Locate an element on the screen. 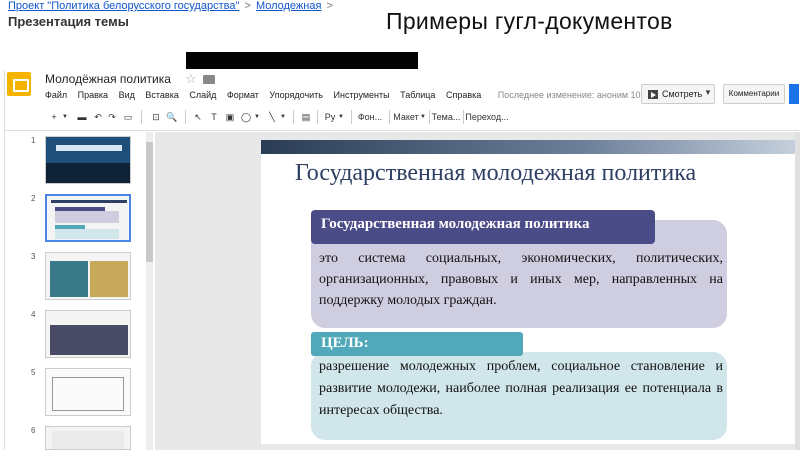  play-icon is located at coordinates (653, 94).